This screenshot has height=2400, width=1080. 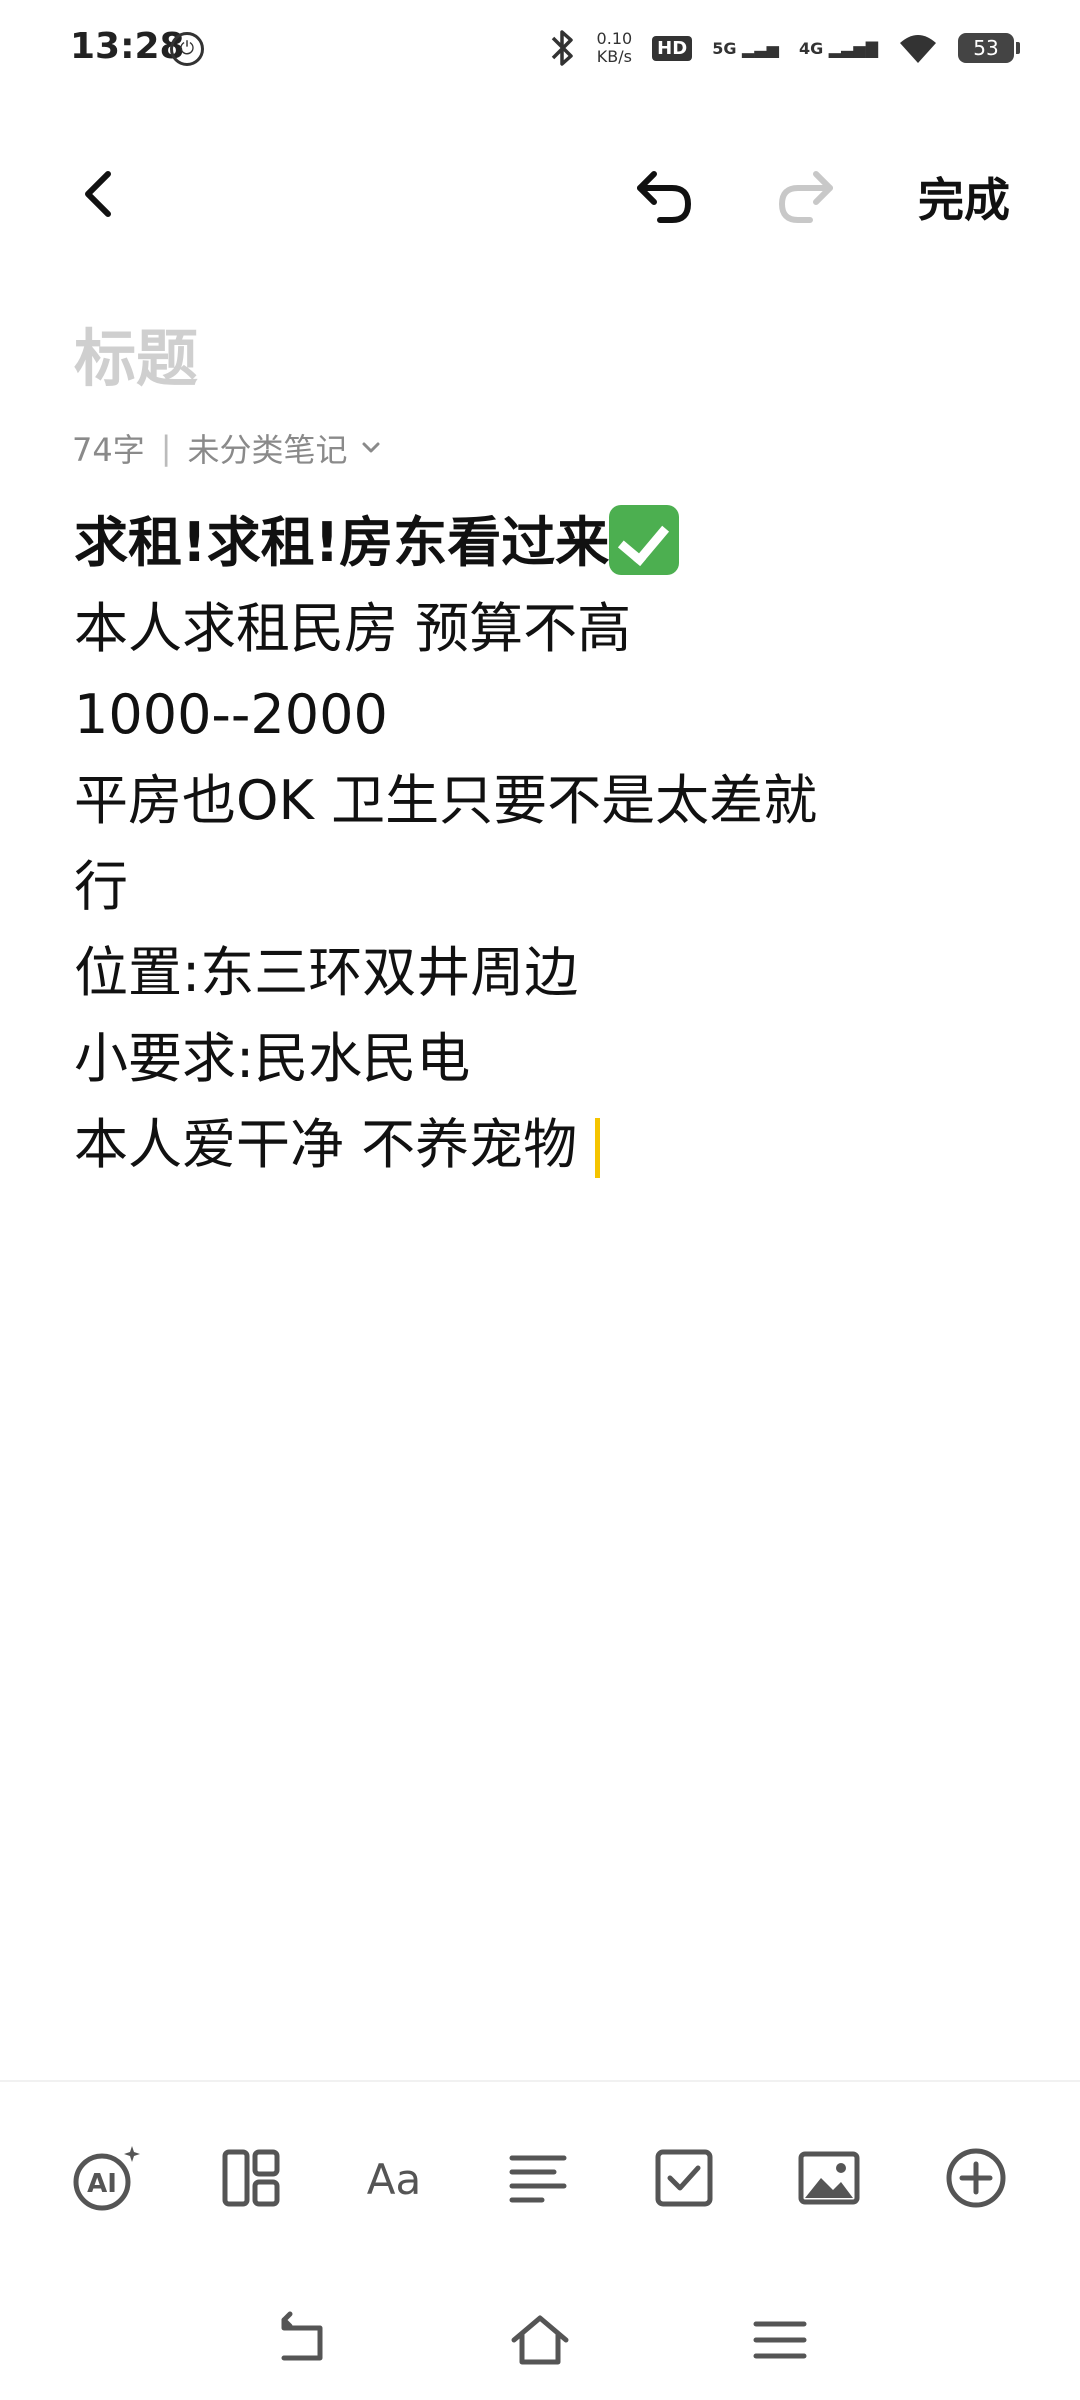 I want to click on sim1-label: 5G, so click(x=724, y=48).